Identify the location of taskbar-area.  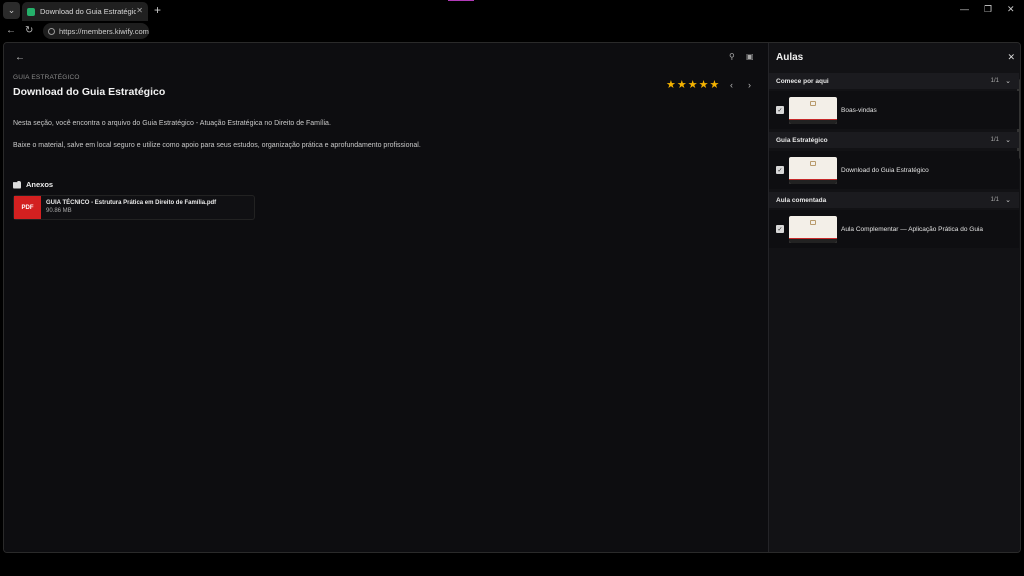
(512, 565).